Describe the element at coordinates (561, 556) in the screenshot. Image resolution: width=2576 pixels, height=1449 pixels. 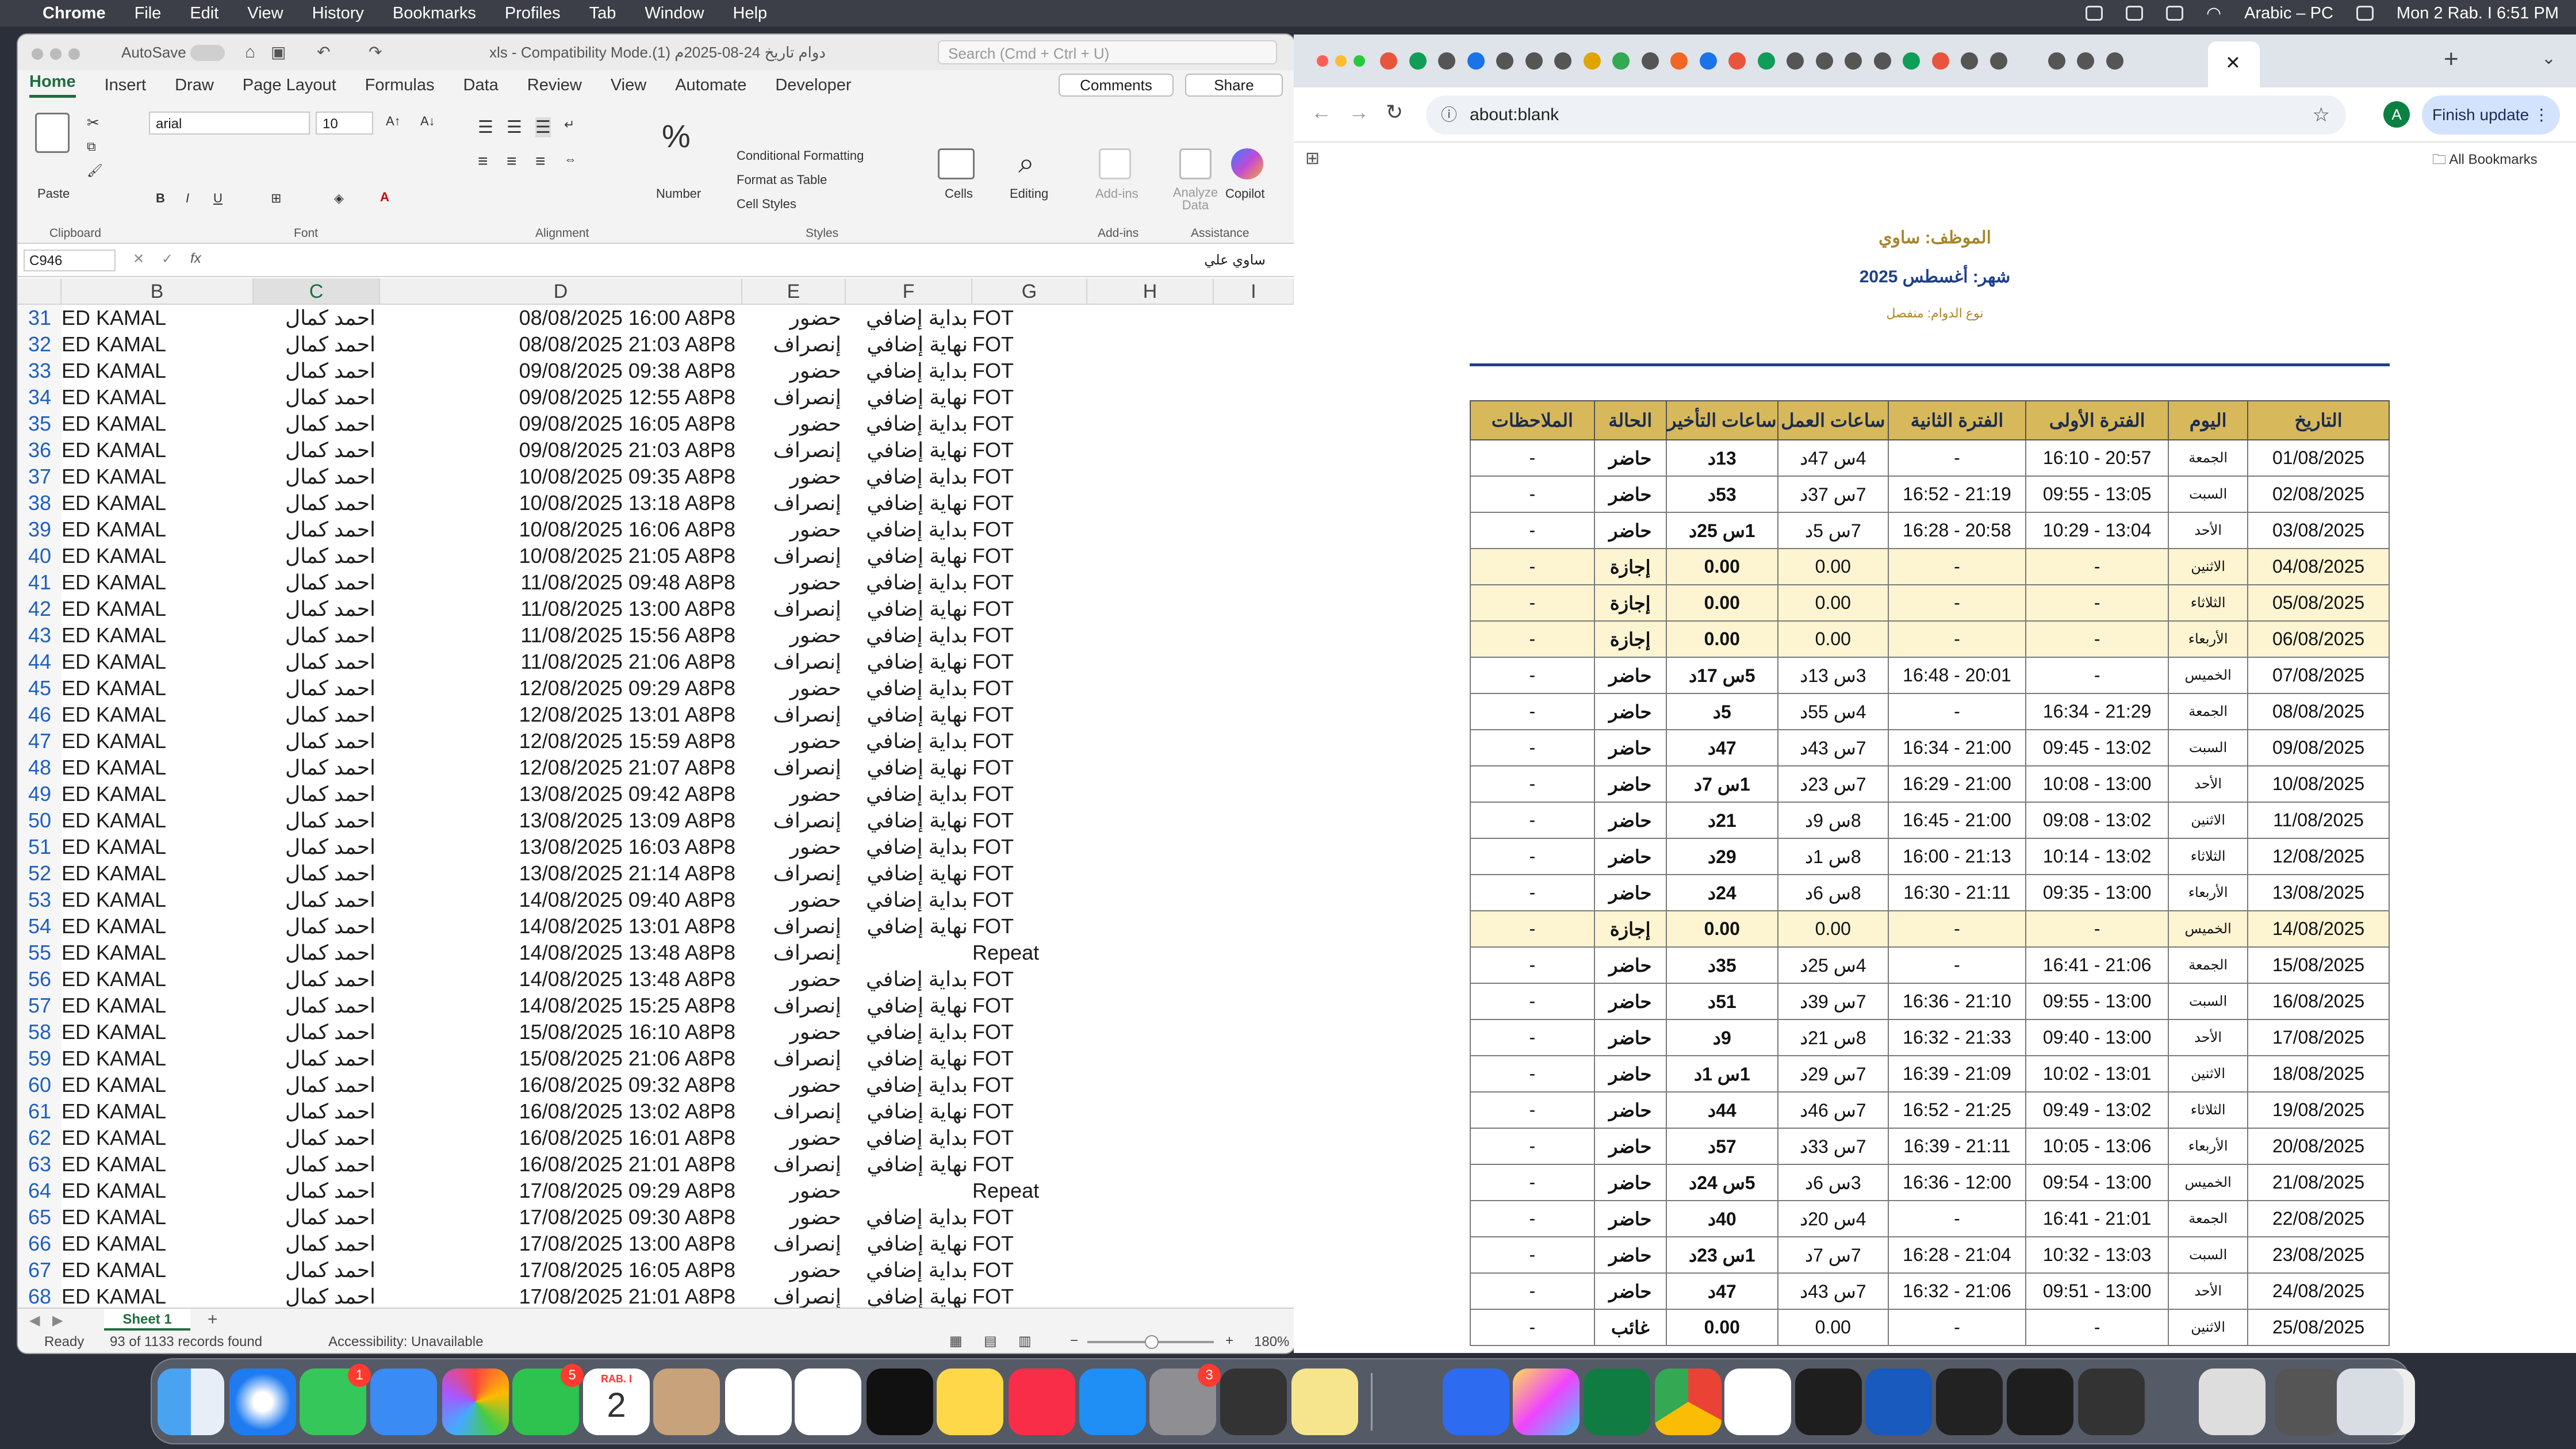
I see `cell-datetime: 10/08/2025 21:05 A8P8` at that location.